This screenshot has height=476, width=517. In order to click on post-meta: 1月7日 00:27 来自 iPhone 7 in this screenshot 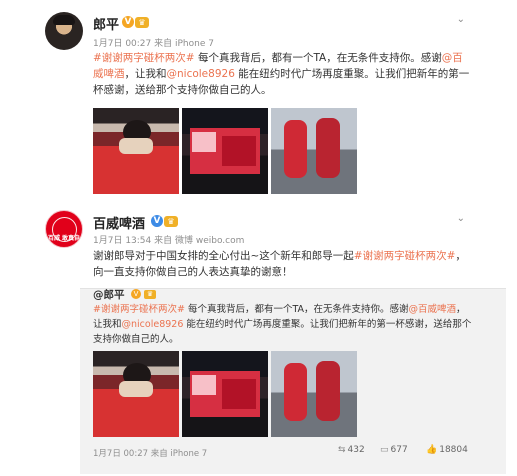, I will do `click(153, 44)`.